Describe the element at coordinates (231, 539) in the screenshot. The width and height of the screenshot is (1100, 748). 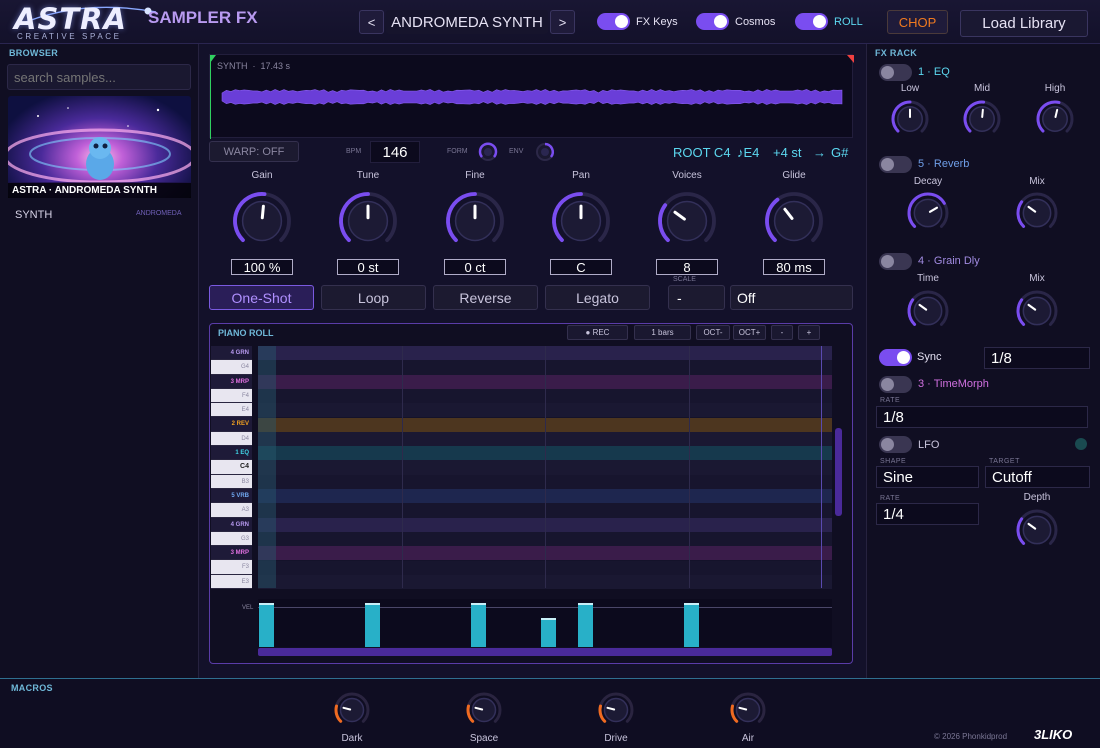
I see `piano-key: G3` at that location.